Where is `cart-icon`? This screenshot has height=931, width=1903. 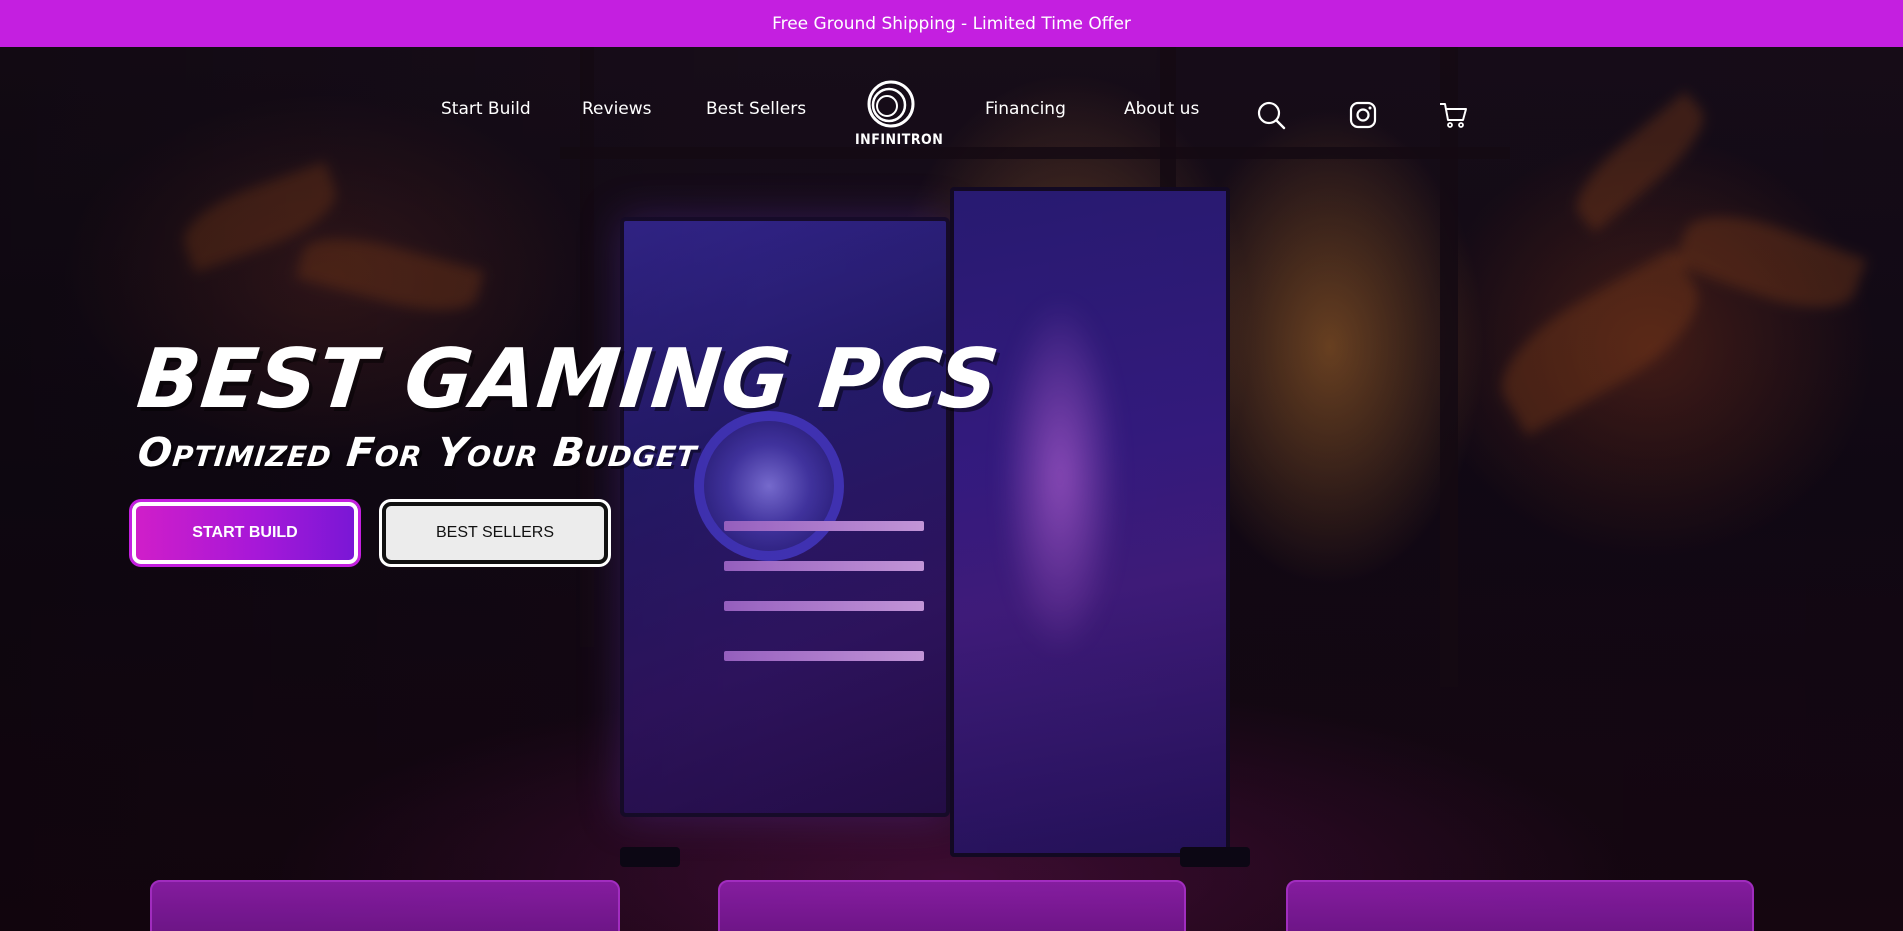
cart-icon is located at coordinates (1453, 115).